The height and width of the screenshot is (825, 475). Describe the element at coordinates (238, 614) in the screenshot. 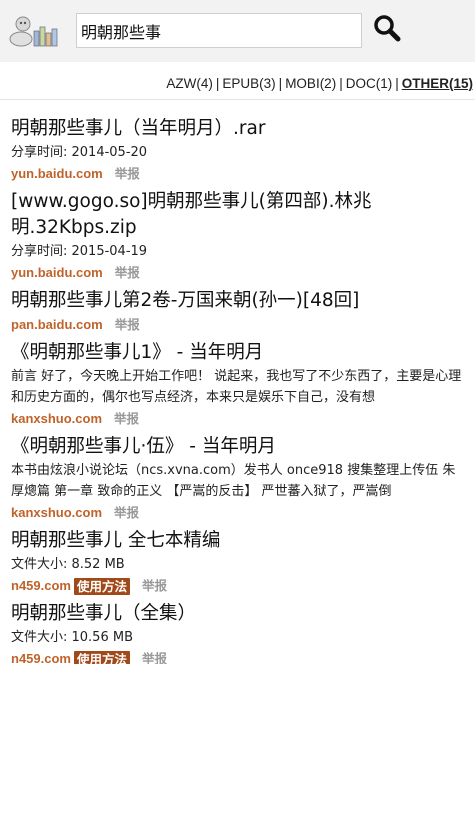

I see `result-title: 明朝那些事儿（全集）` at that location.